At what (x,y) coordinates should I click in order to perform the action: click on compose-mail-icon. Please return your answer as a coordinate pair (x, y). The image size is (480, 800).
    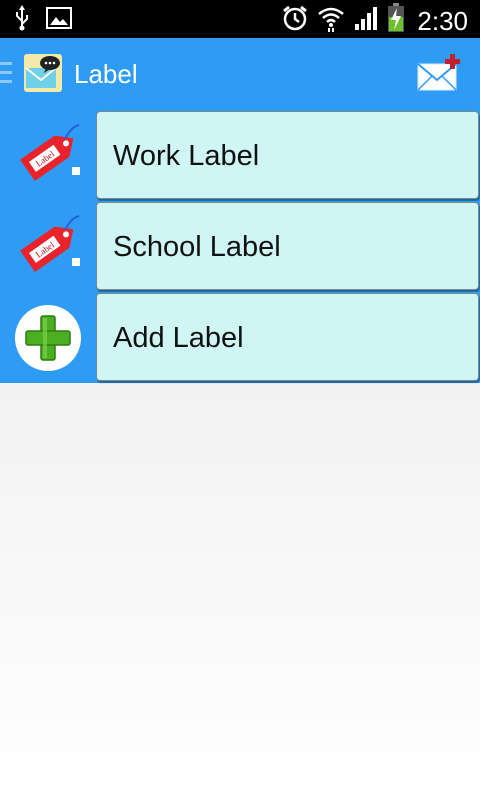
    Looking at the image, I should click on (438, 72).